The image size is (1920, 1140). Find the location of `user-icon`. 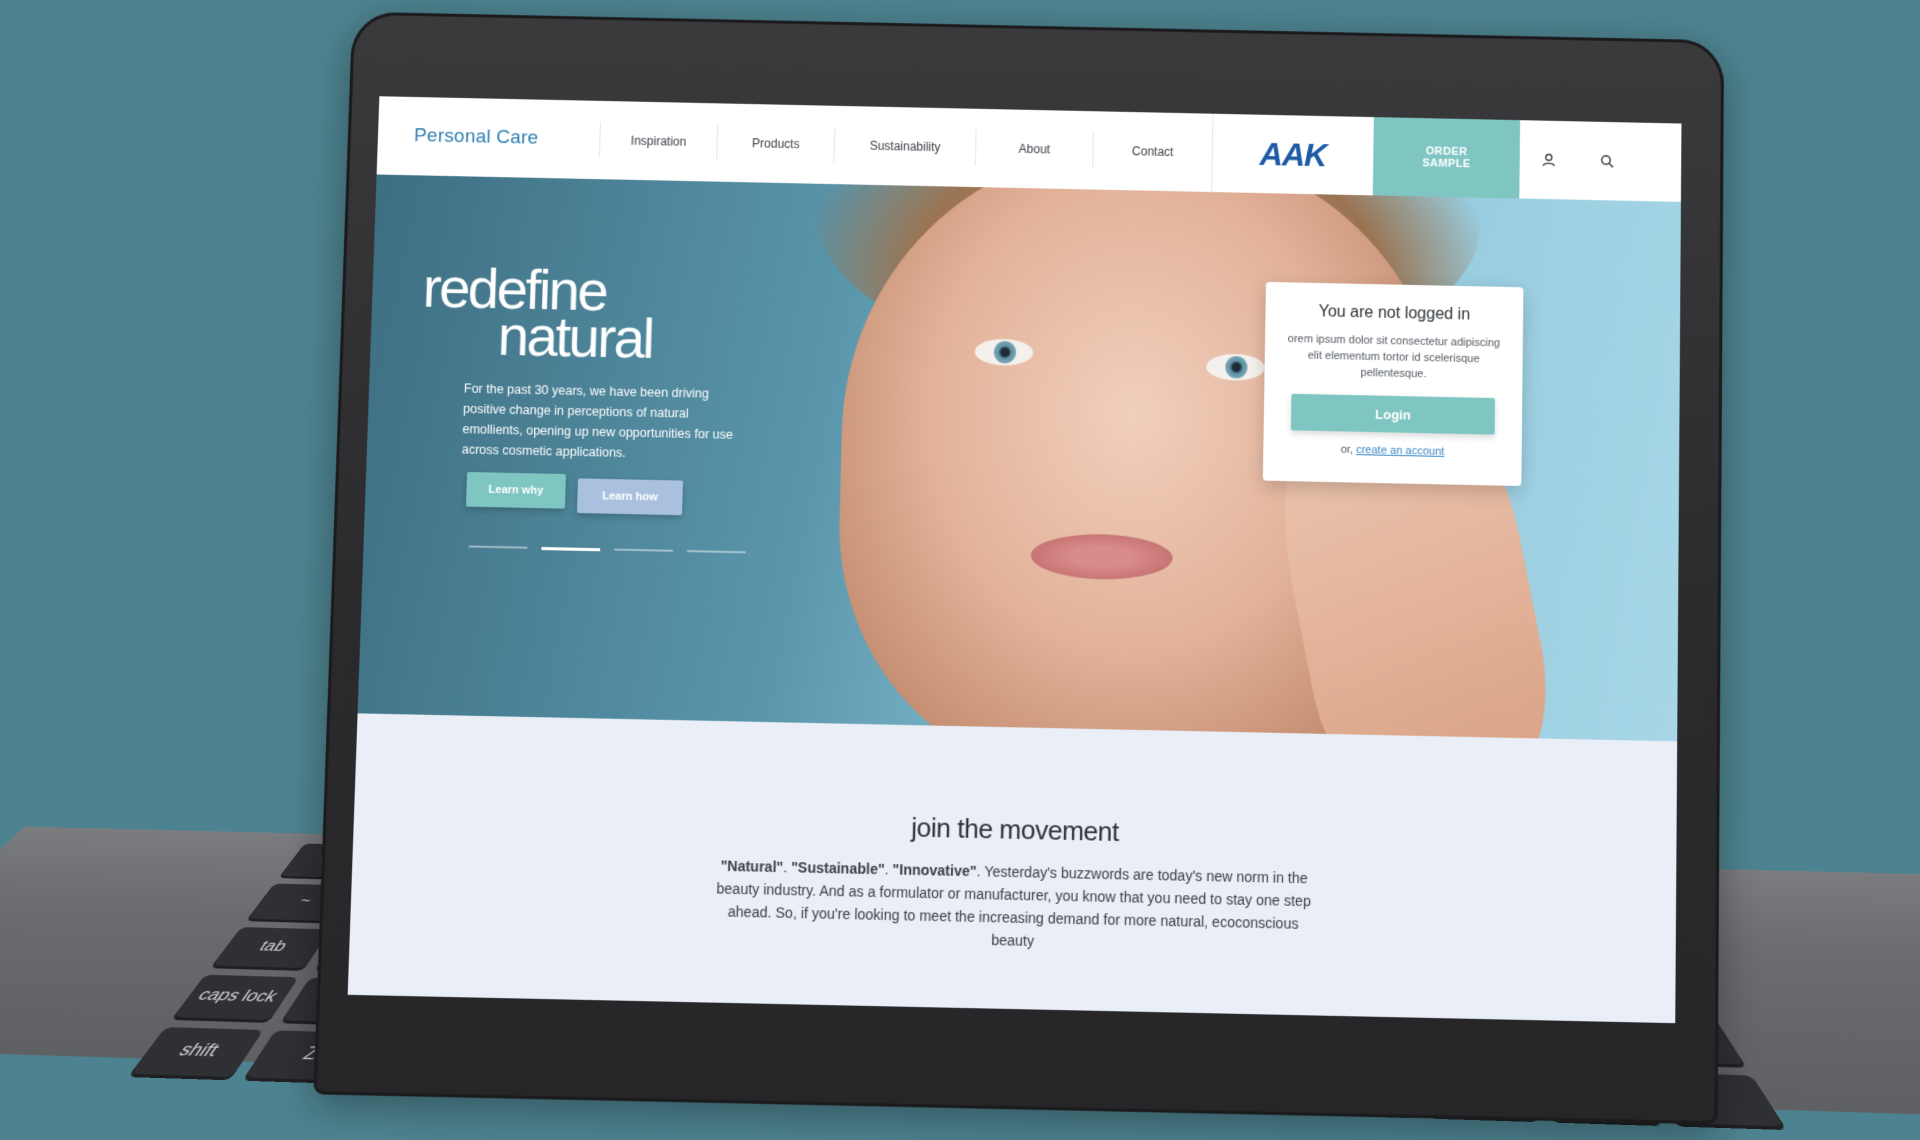

user-icon is located at coordinates (1549, 160).